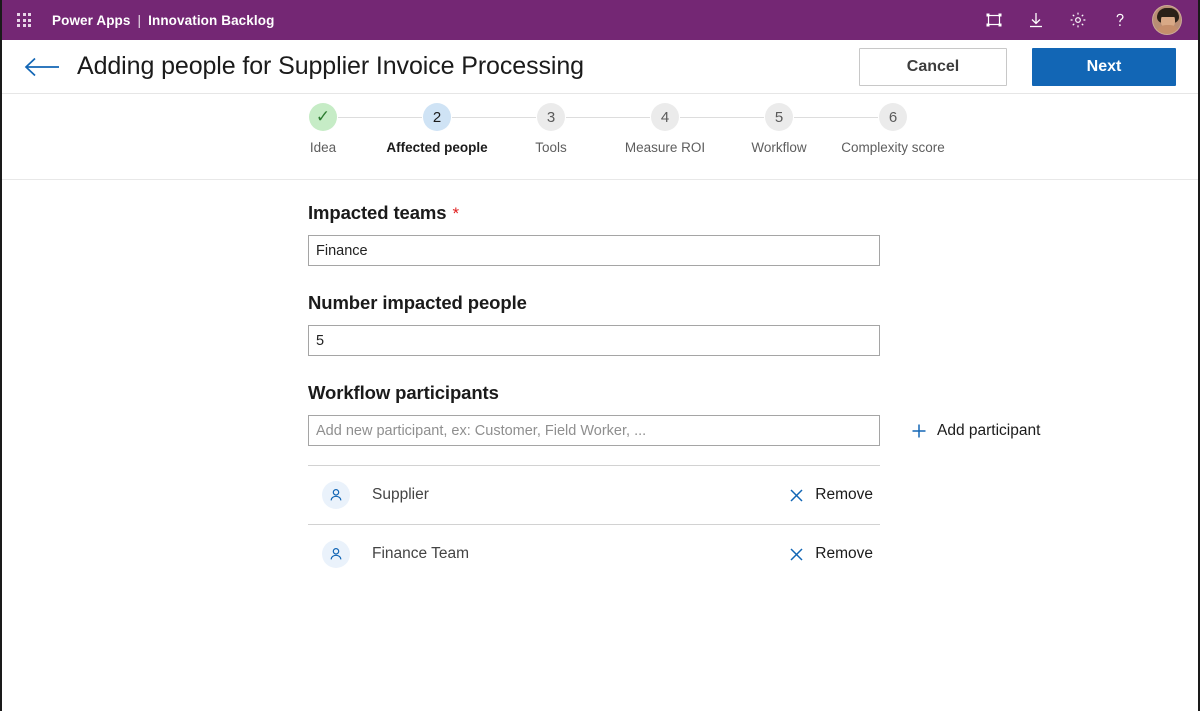  I want to click on step-2: 2 Affected people, so click(437, 130).